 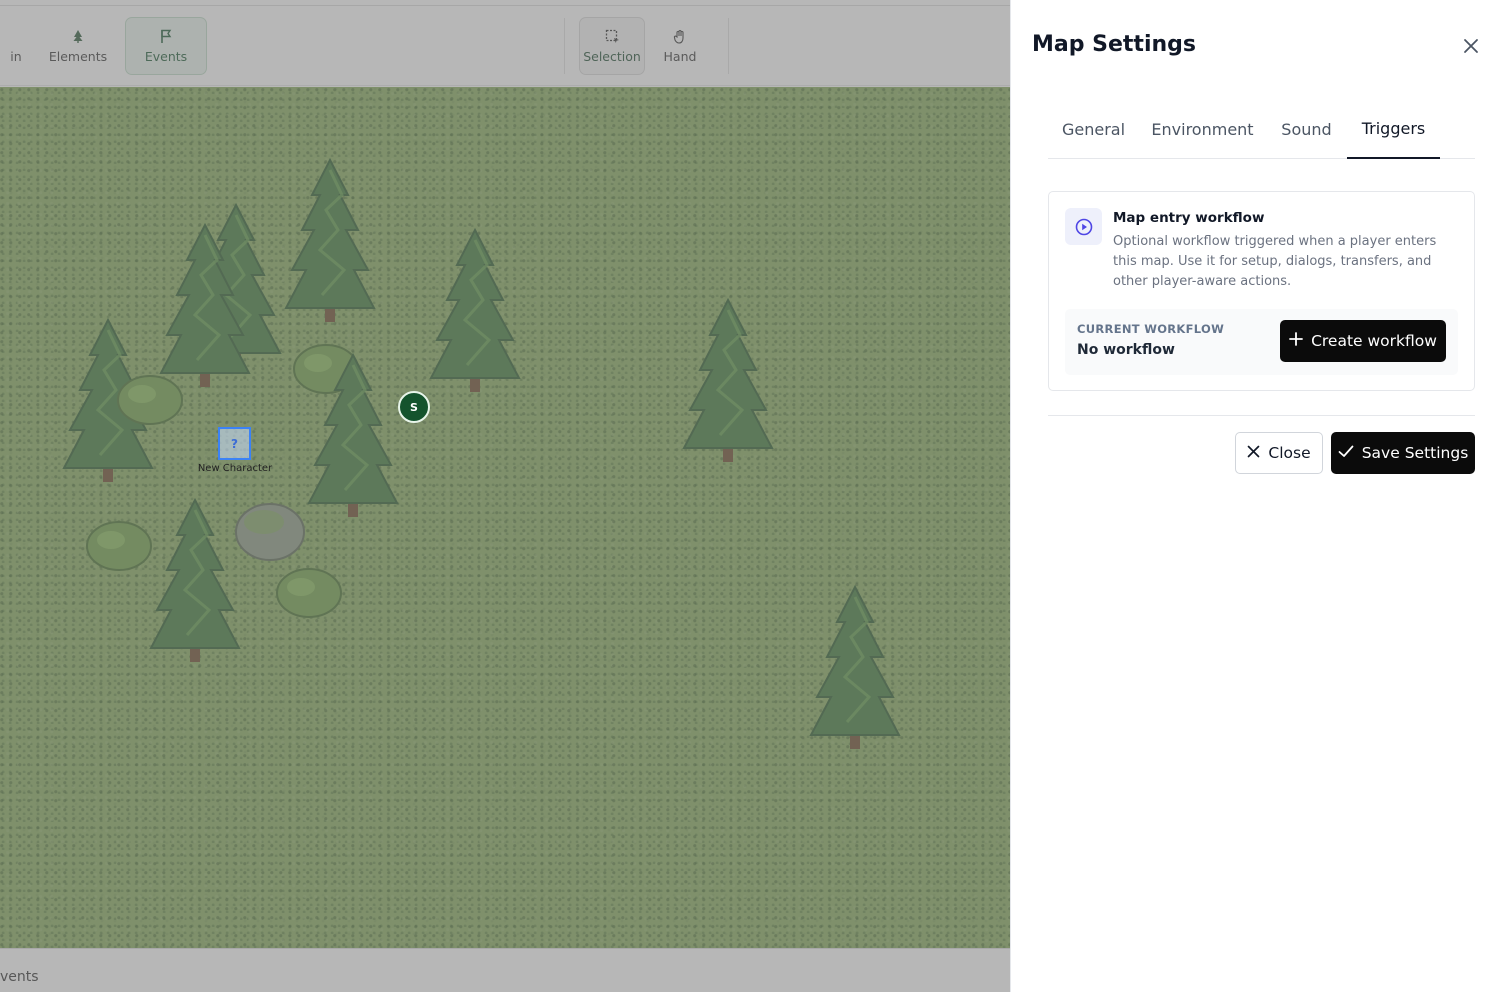 What do you see at coordinates (234, 443) in the screenshot?
I see `character-event: ?` at bounding box center [234, 443].